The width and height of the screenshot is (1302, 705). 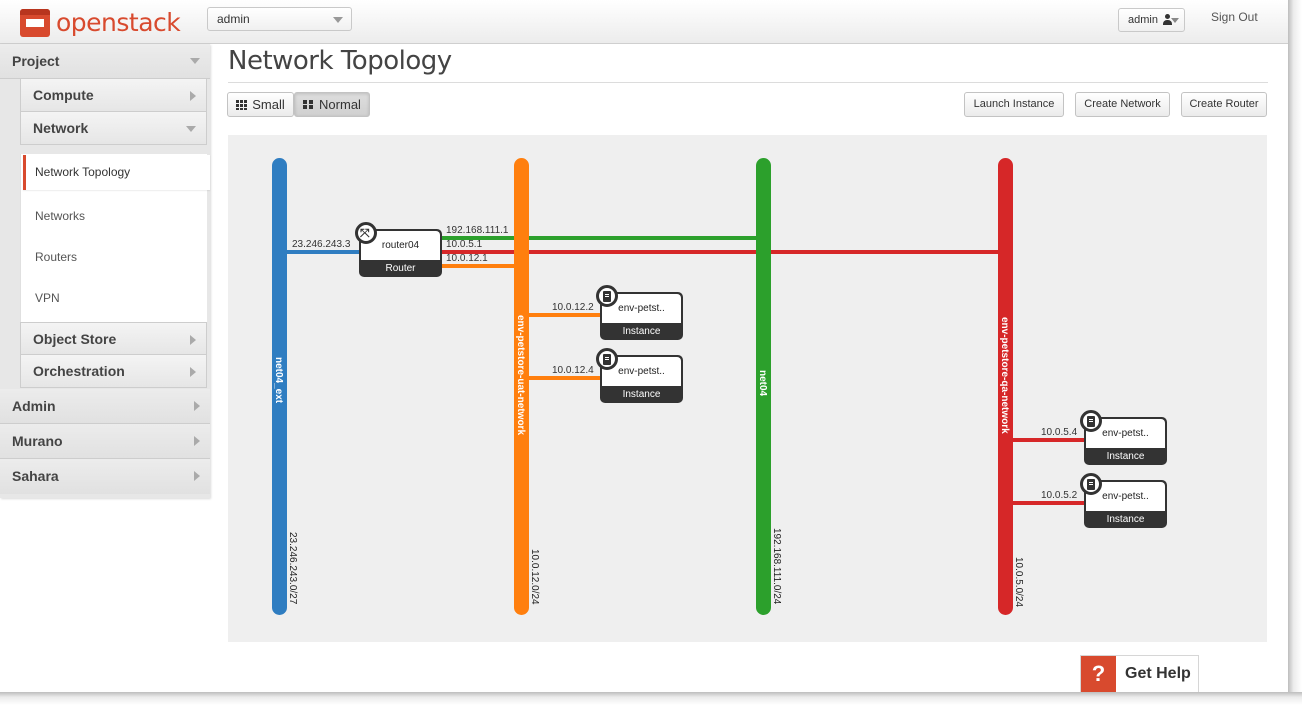 I want to click on router-icon: ⤧, so click(x=366, y=233).